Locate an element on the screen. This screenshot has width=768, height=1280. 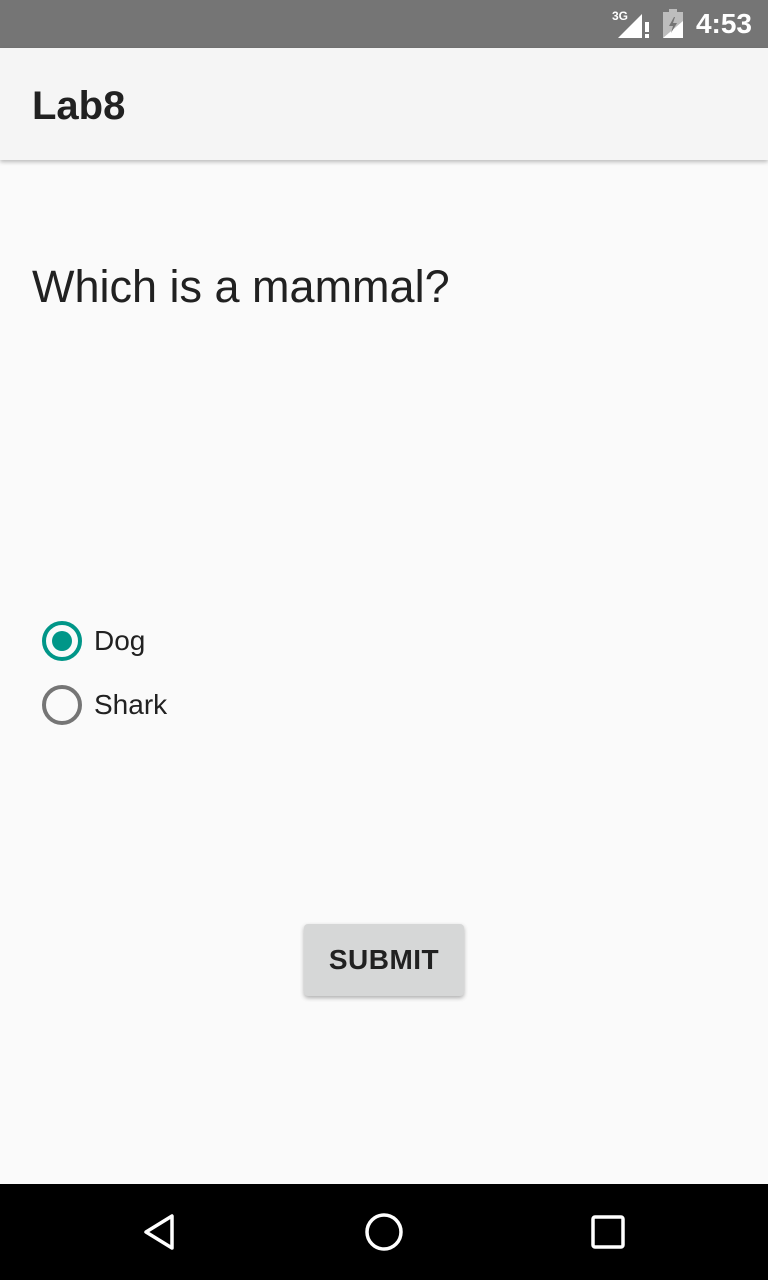
submit-button: SUBMIT is located at coordinates (384, 960).